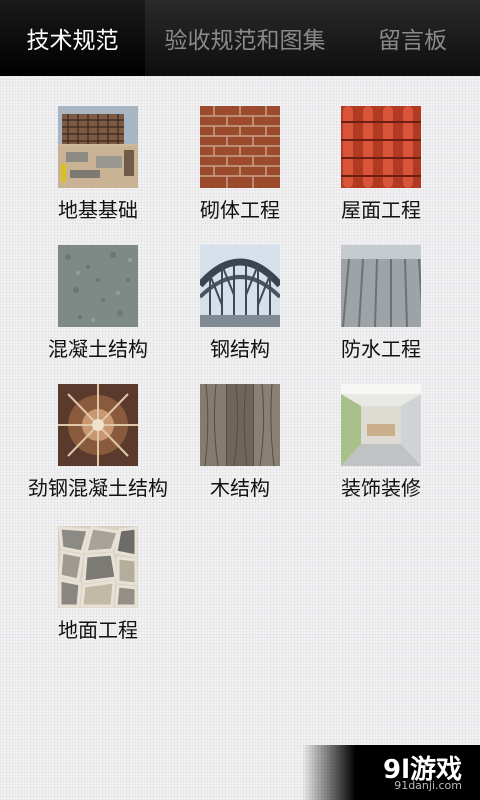 This screenshot has width=480, height=800. I want to click on category-label: 屋面工程, so click(381, 210).